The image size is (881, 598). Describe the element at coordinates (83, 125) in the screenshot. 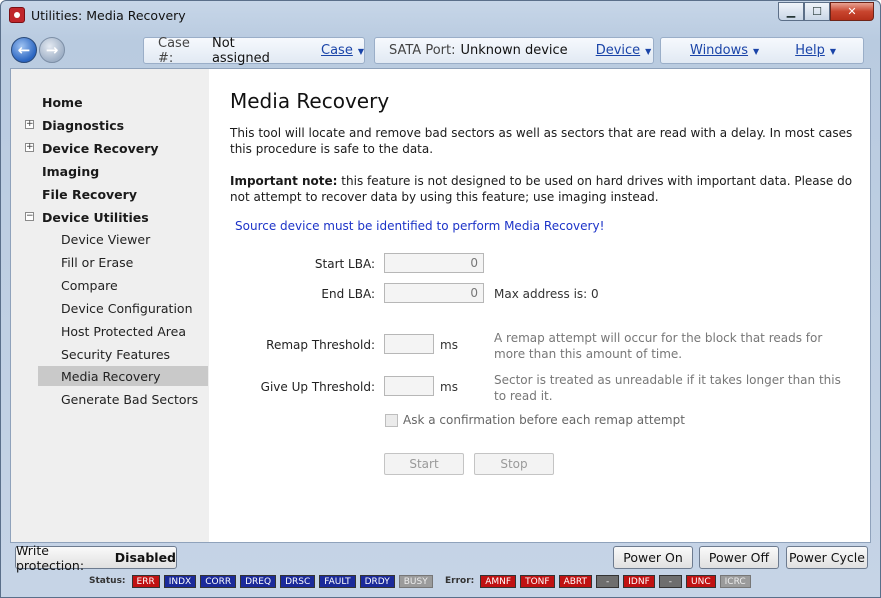

I see `sidebar-item-diagnostics: Diagnostics` at that location.